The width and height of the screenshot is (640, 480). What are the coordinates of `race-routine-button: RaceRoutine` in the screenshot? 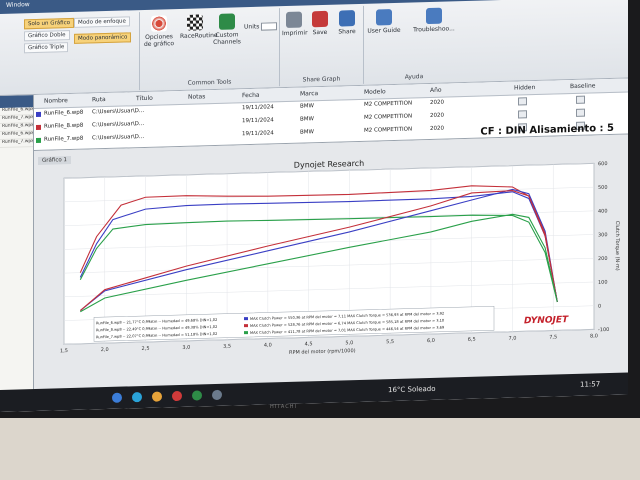 It's located at (199, 27).